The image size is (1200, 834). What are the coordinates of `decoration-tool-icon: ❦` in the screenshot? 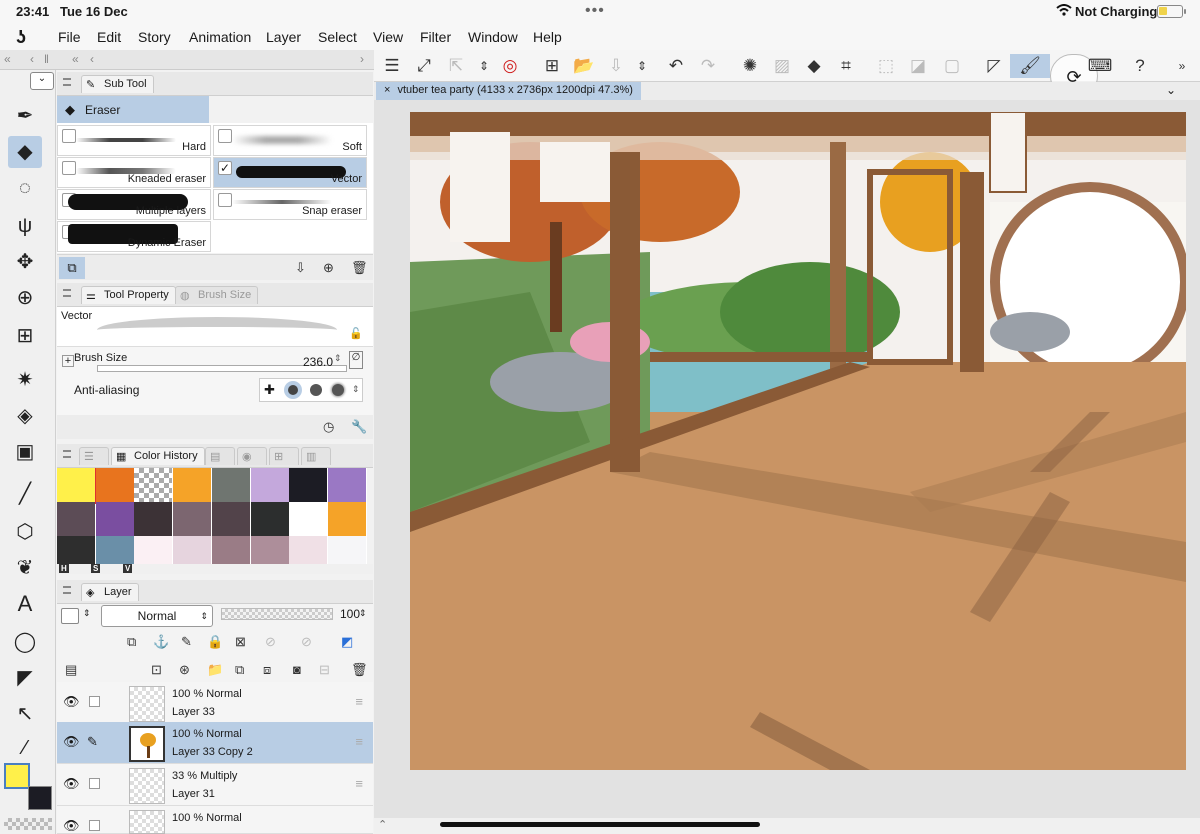 It's located at (25, 568).